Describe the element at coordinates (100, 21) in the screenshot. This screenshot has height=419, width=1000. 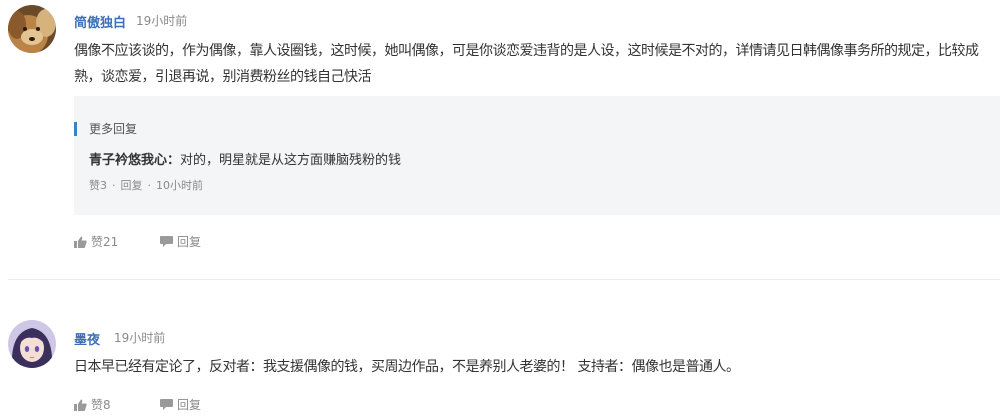
I see `username: 简傲独白` at that location.